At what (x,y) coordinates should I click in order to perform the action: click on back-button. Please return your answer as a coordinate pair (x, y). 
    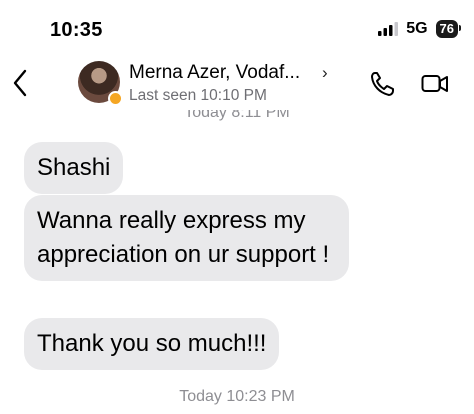
    Looking at the image, I should click on (20, 83).